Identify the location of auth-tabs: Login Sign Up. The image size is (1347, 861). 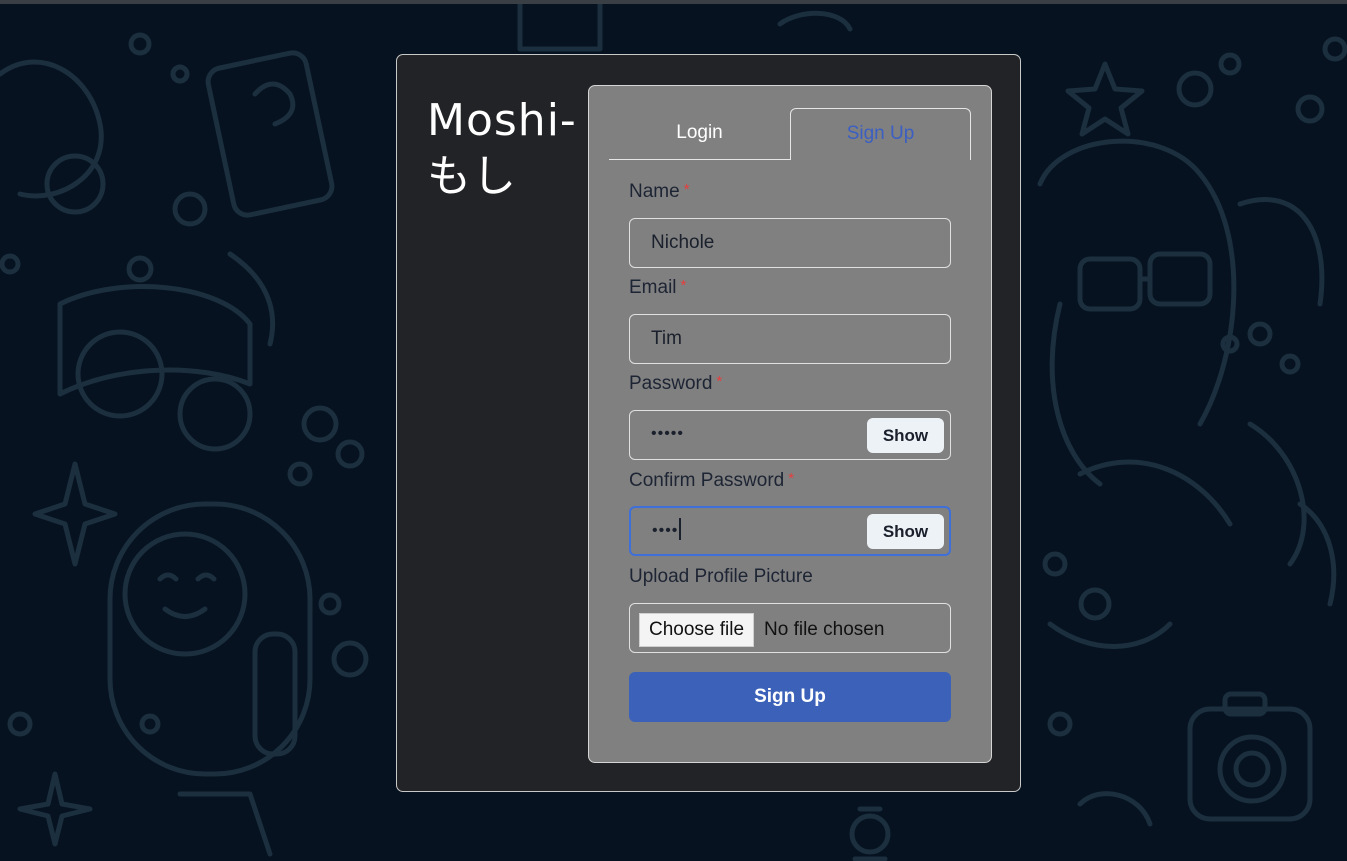
(790, 134).